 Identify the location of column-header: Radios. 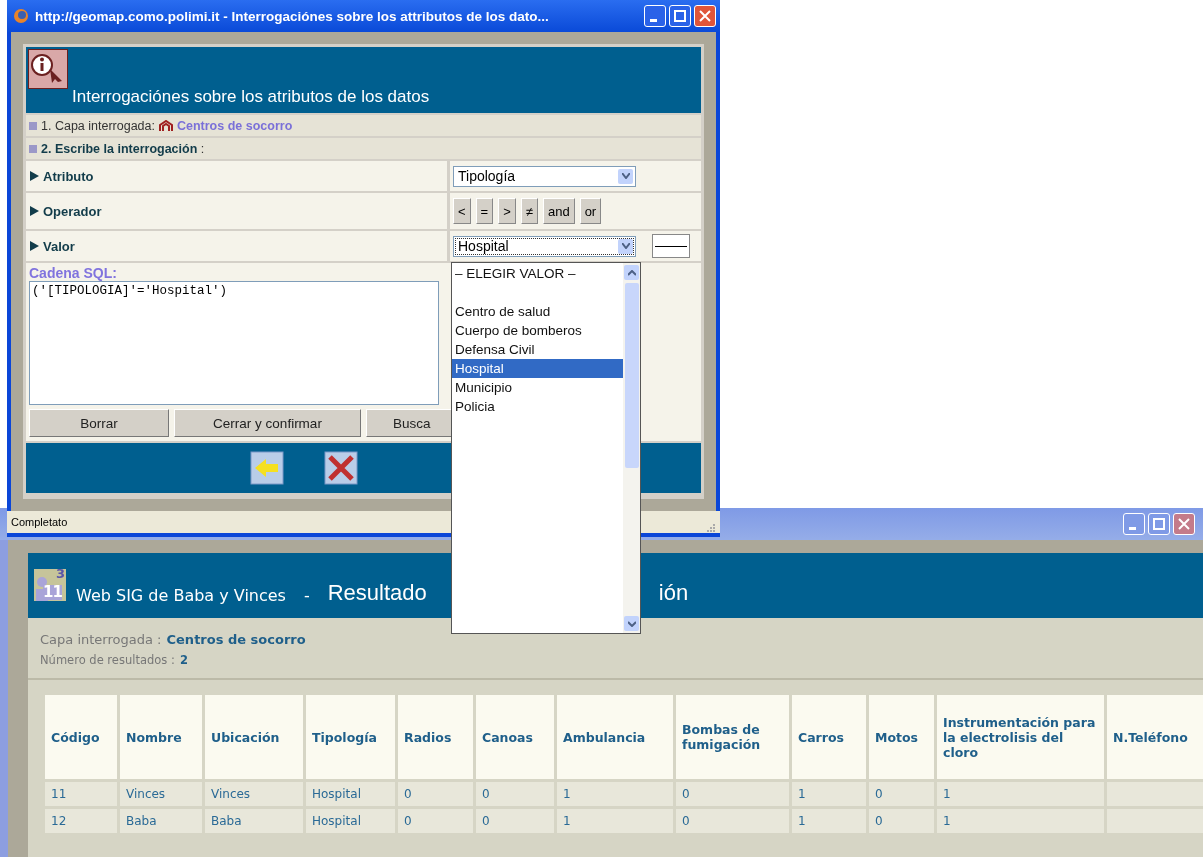
(435, 737).